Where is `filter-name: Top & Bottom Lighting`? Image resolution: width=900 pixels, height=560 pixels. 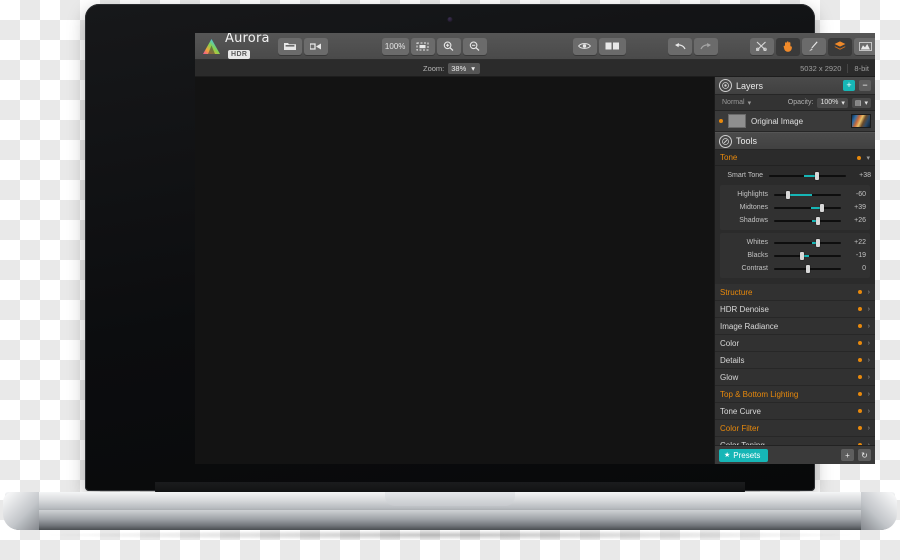
filter-name: Top & Bottom Lighting is located at coordinates (759, 394).